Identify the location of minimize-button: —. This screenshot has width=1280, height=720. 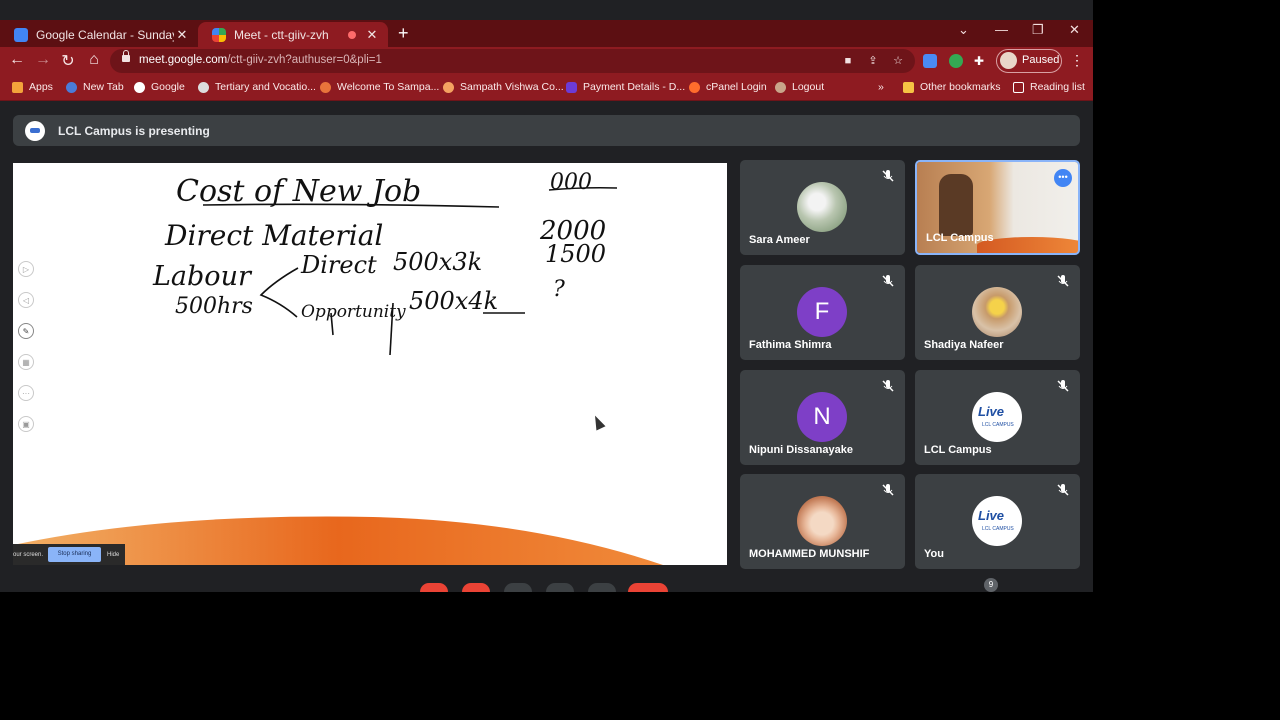
(1001, 29).